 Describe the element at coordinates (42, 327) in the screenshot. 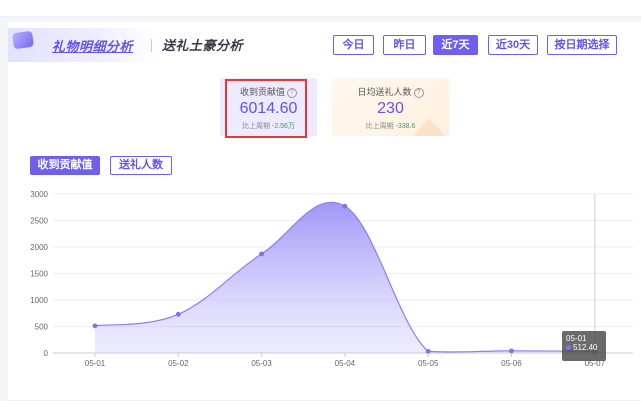

I see `y-tick-label: 500` at that location.